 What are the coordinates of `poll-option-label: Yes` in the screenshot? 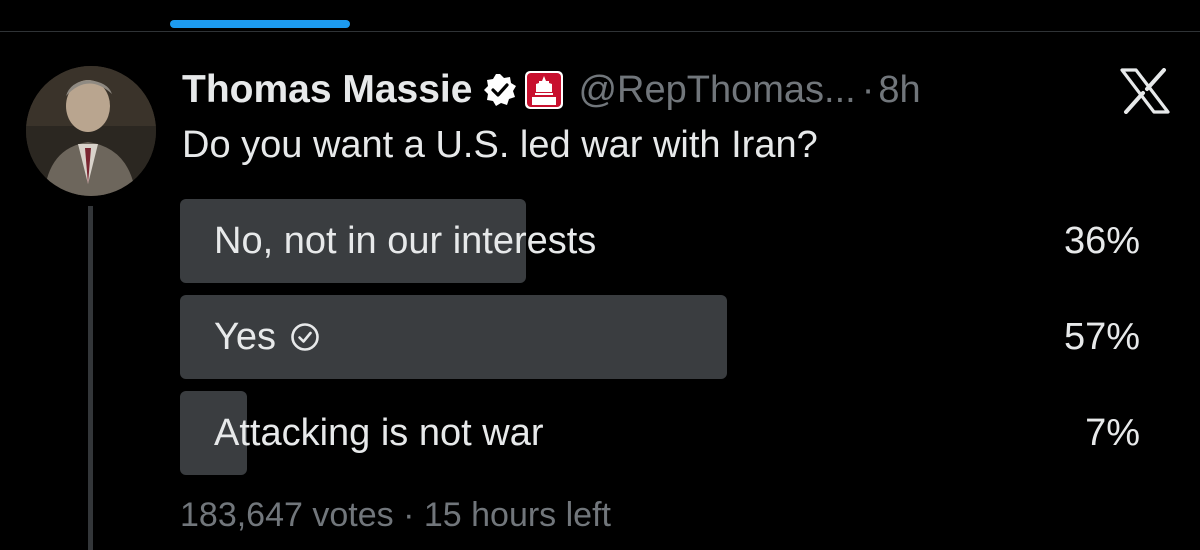 It's located at (267, 337).